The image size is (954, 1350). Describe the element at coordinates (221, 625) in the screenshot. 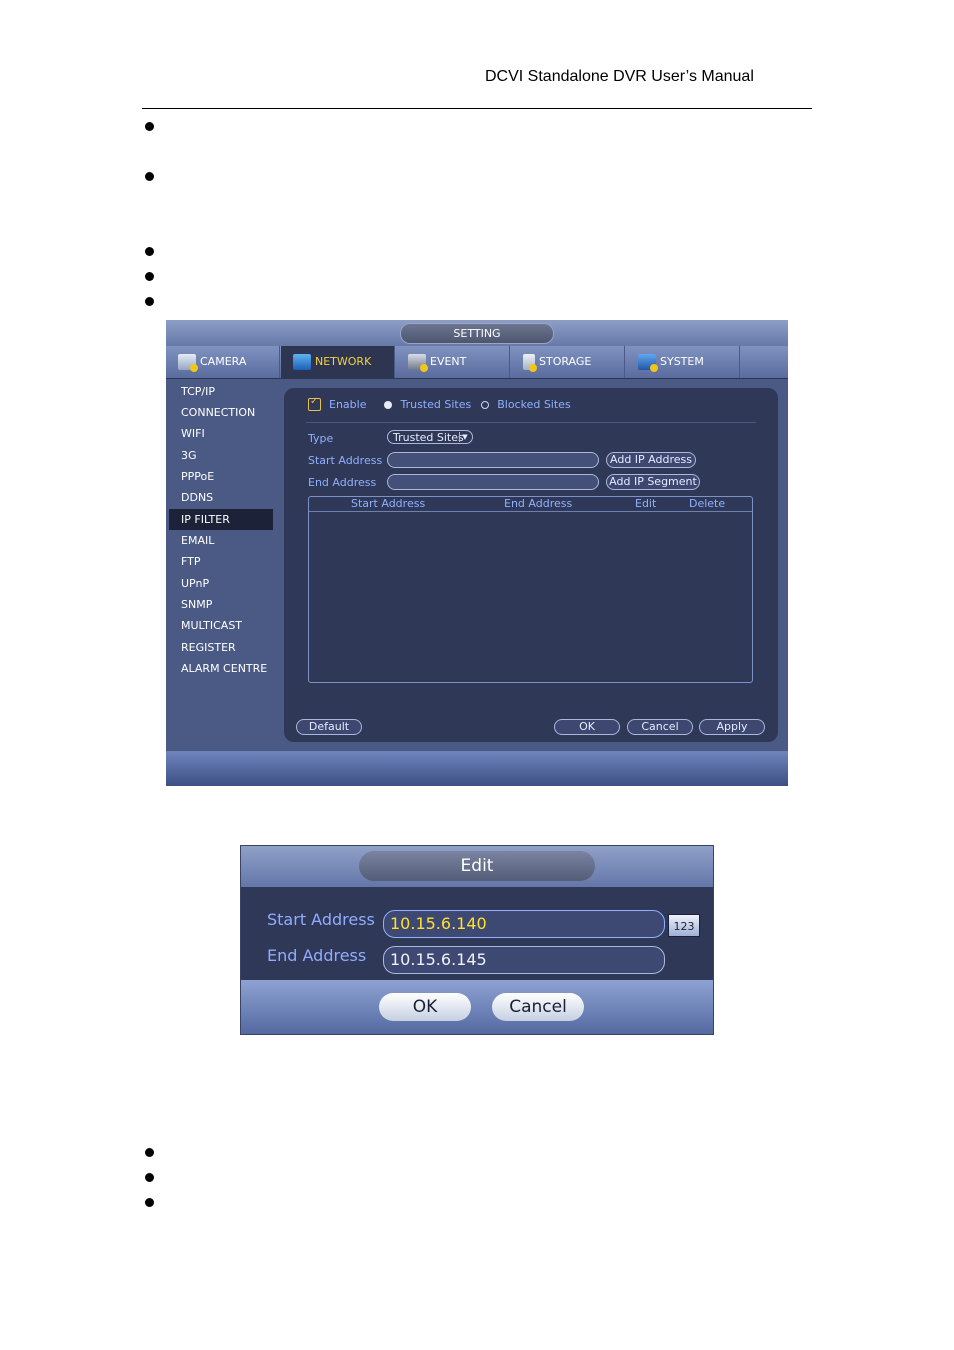

I see `sidebar-item-multicast: MULTICAST` at that location.